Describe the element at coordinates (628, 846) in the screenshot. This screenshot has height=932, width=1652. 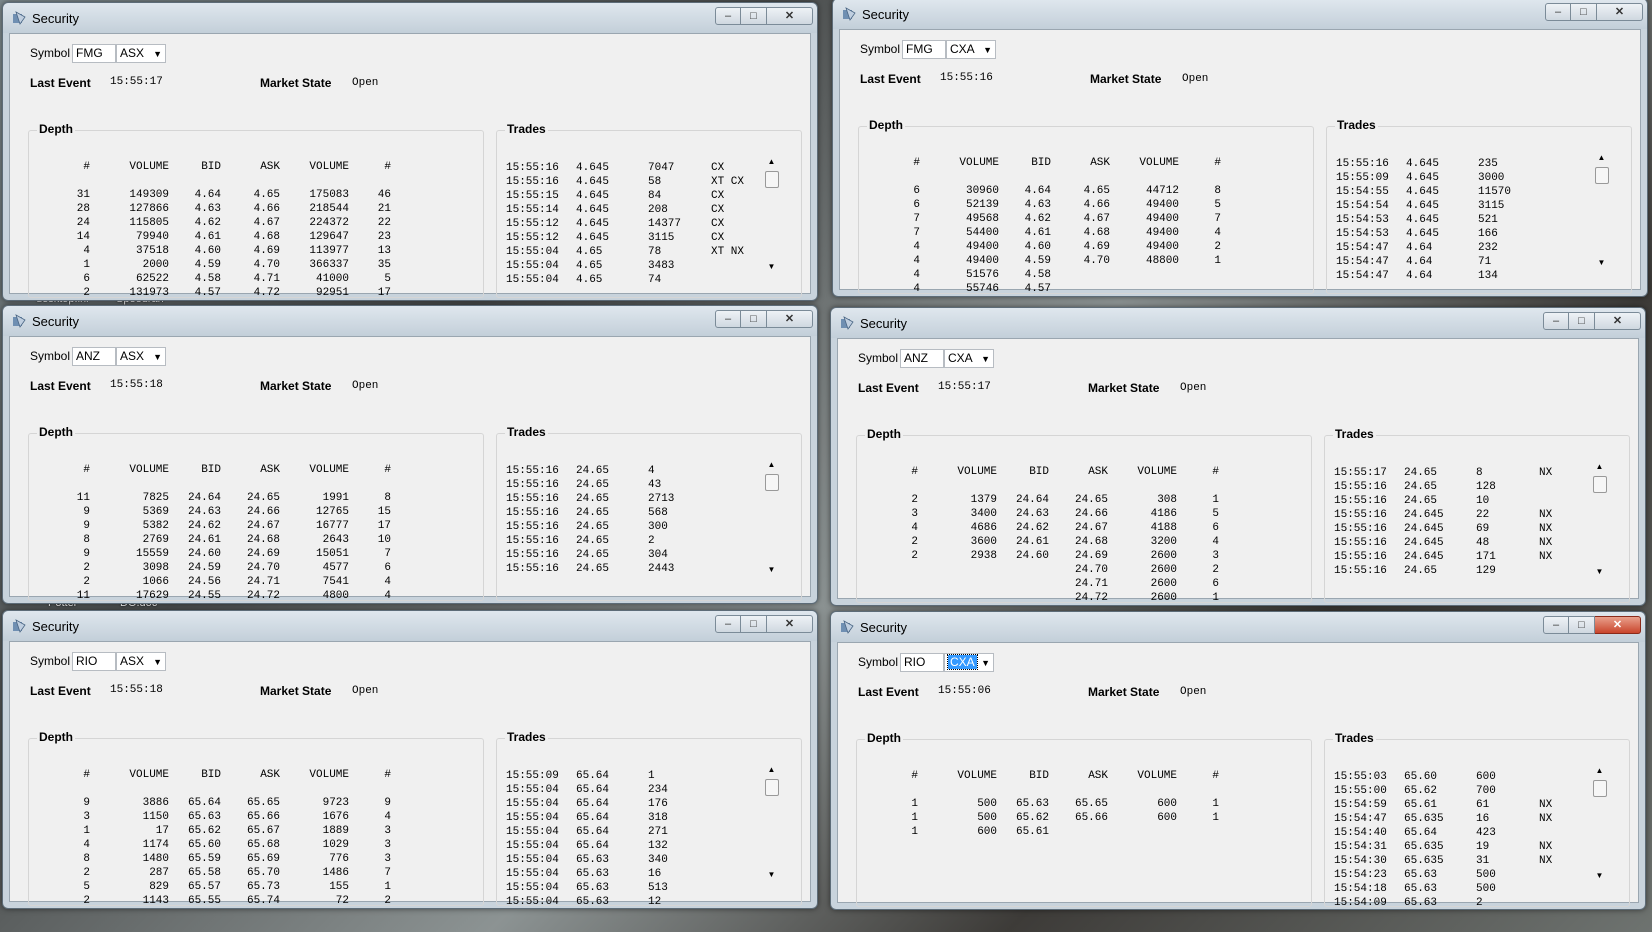
I see `trade-row: 15:55:04 65.64 132` at that location.